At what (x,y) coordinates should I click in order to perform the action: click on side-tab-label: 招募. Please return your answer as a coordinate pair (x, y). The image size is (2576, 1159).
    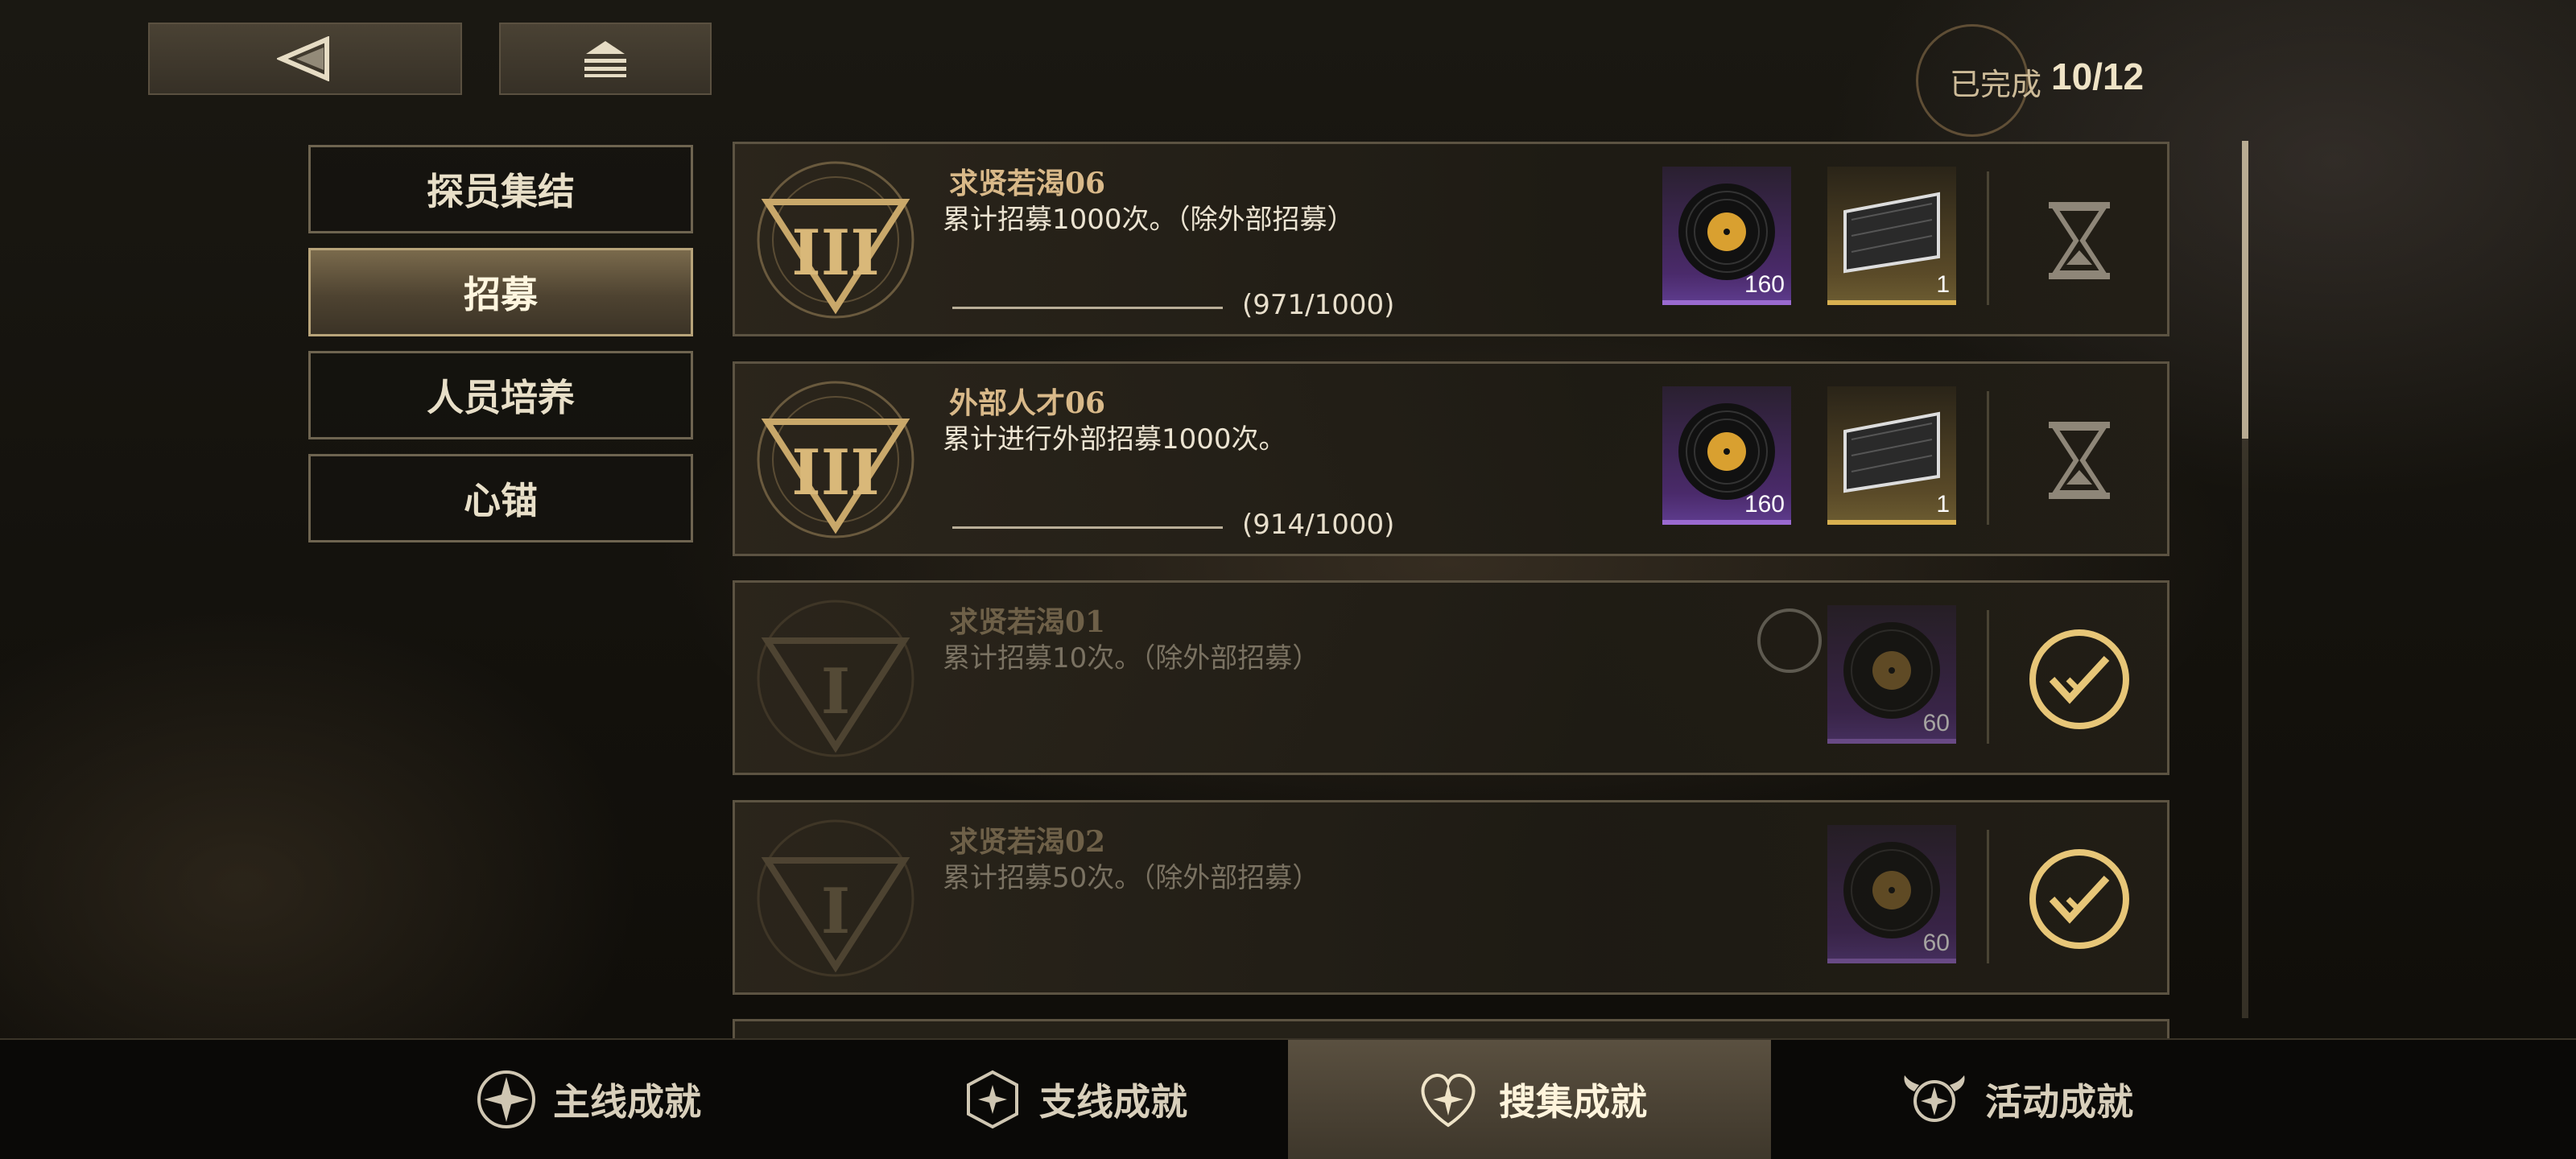
    Looking at the image, I should click on (501, 294).